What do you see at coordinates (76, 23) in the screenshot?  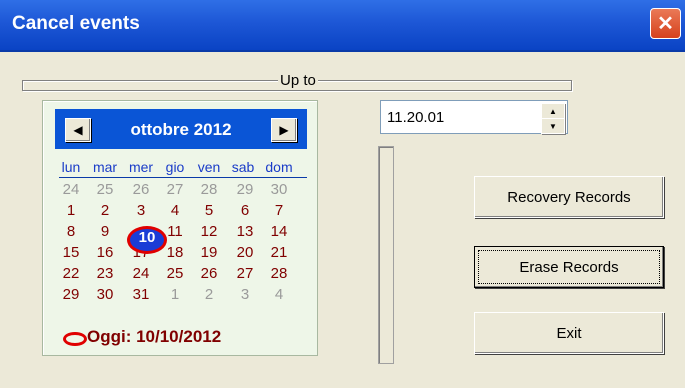 I see `window-title: Cancel events` at bounding box center [76, 23].